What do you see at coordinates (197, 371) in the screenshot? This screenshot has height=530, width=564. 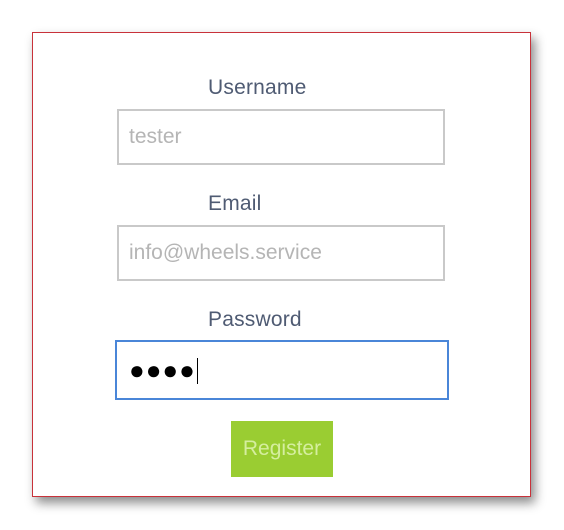 I see `text-caret` at bounding box center [197, 371].